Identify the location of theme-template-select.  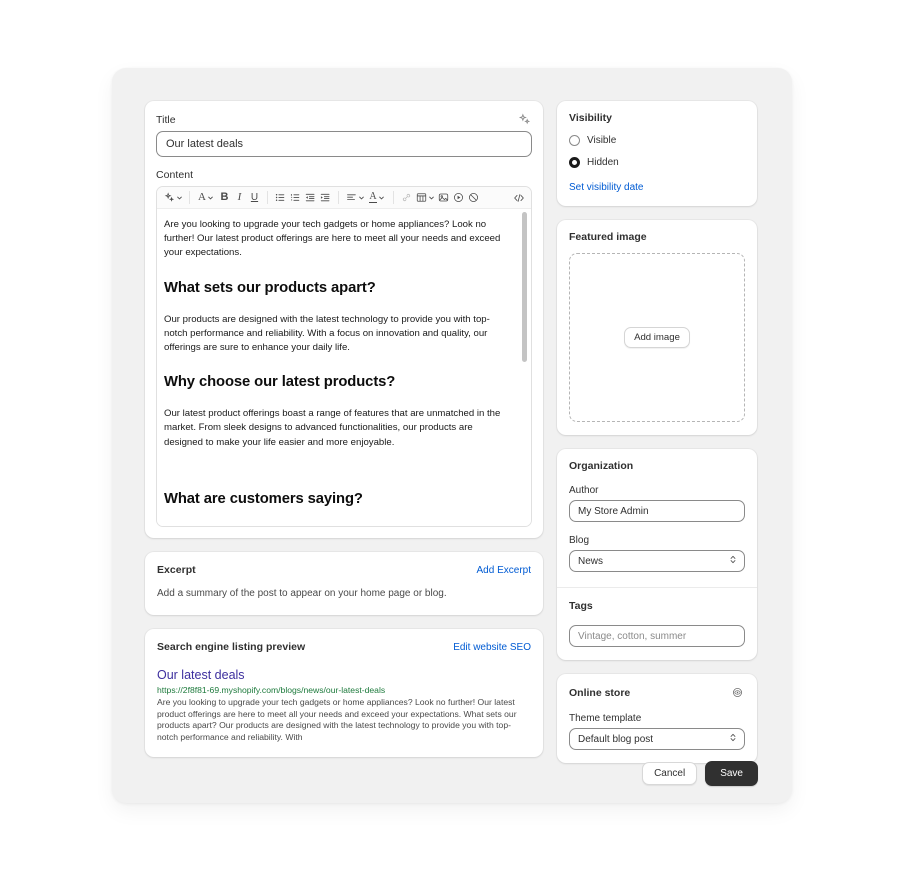
(657, 739).